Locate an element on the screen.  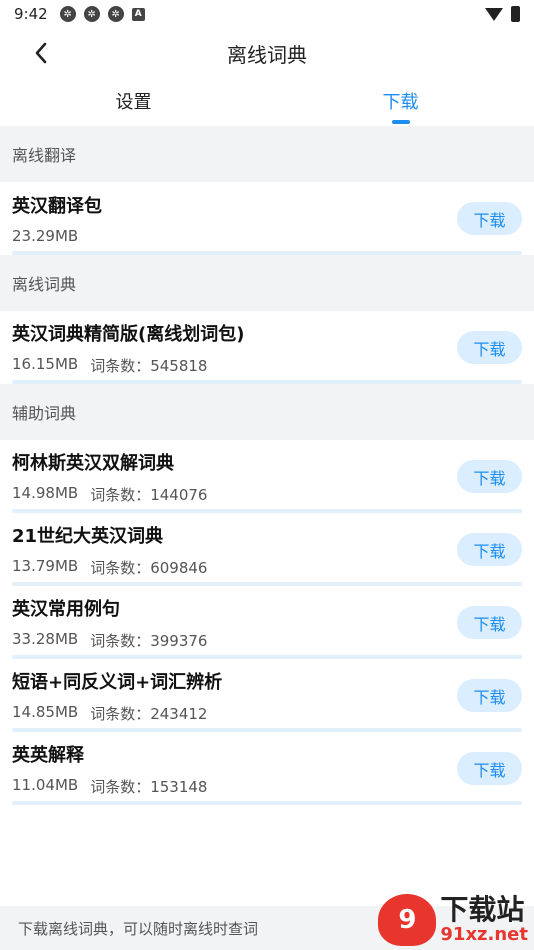
watermark-url: 91xz.net is located at coordinates (484, 934).